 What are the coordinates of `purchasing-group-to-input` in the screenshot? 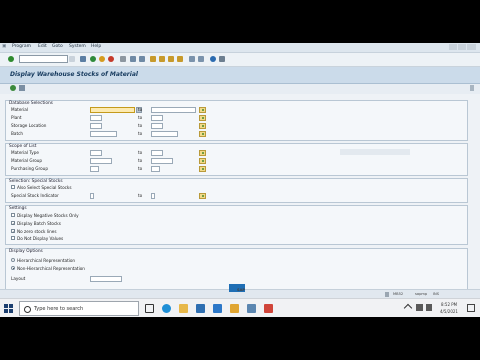 It's located at (155, 169).